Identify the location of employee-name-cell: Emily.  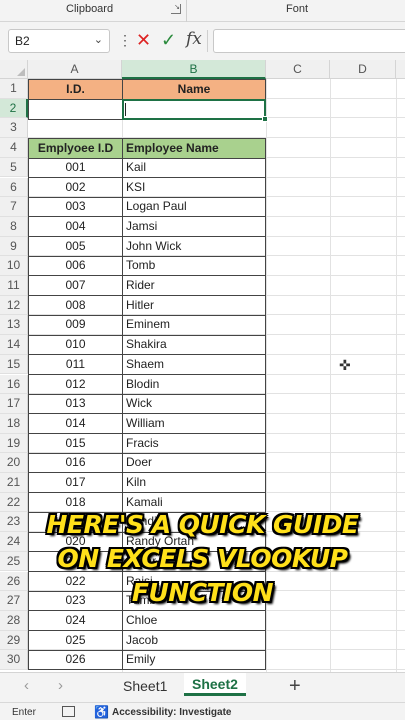
(194, 660).